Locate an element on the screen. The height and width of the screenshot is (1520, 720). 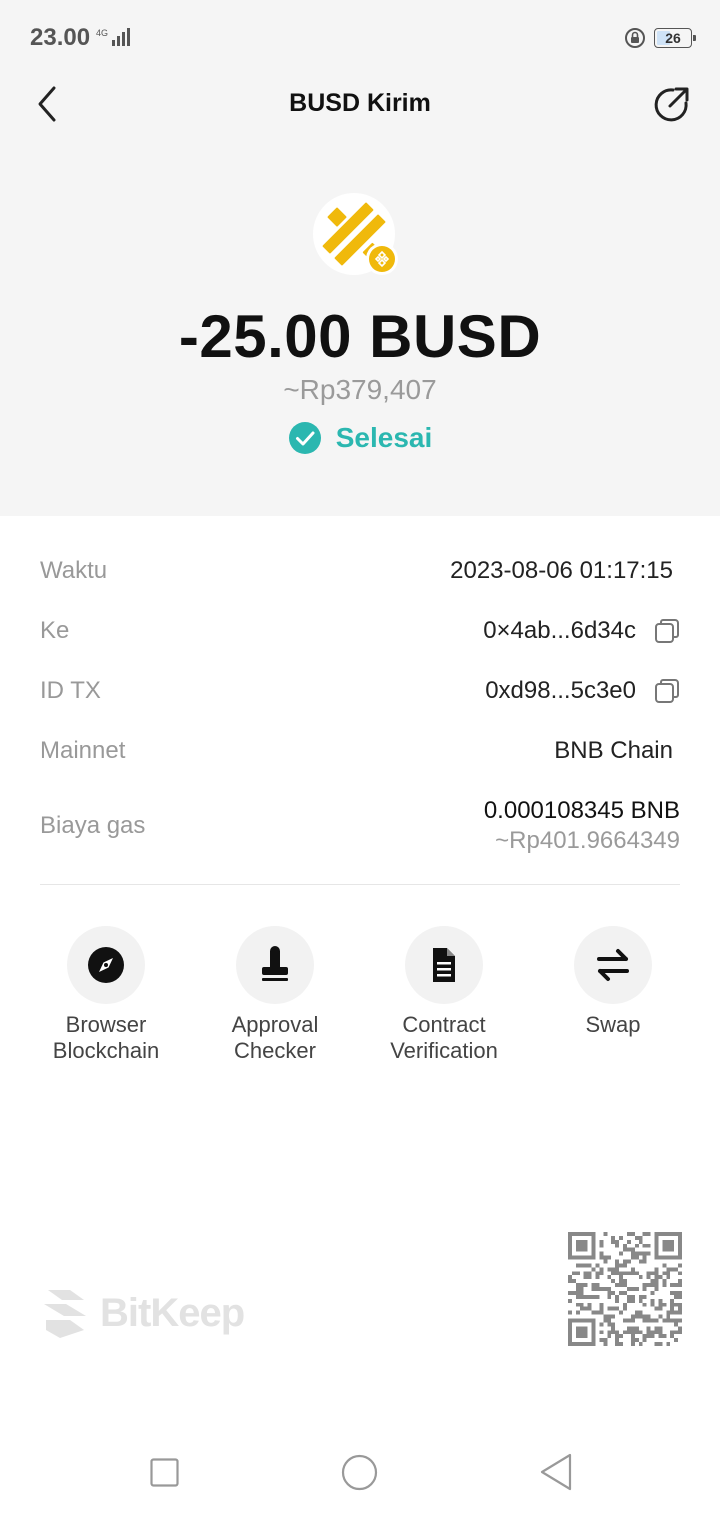
qr-code is located at coordinates (625, 1289).